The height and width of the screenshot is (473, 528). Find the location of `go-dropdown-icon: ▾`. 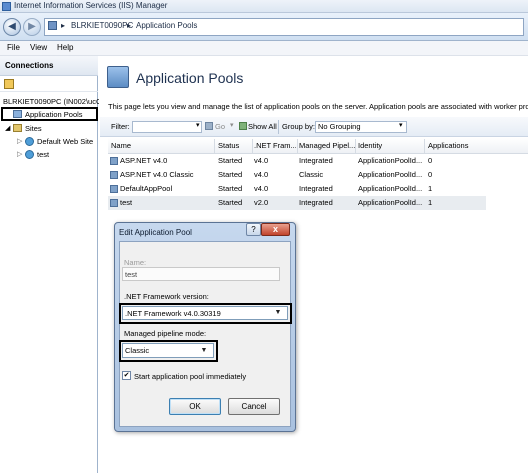

go-dropdown-icon: ▾ is located at coordinates (232, 125).